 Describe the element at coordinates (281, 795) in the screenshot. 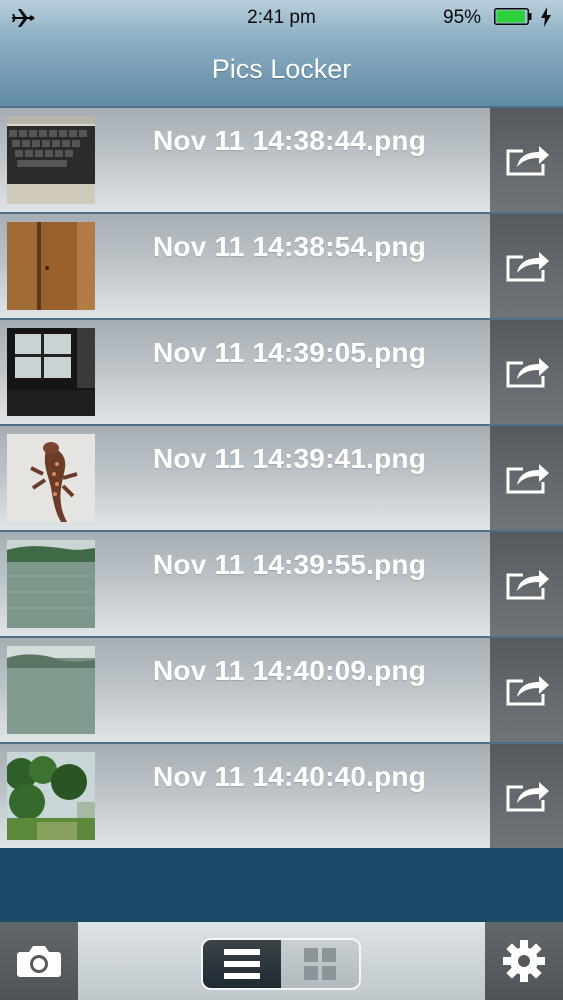

I see `list-item: Nov 11 14:40:40.png` at that location.